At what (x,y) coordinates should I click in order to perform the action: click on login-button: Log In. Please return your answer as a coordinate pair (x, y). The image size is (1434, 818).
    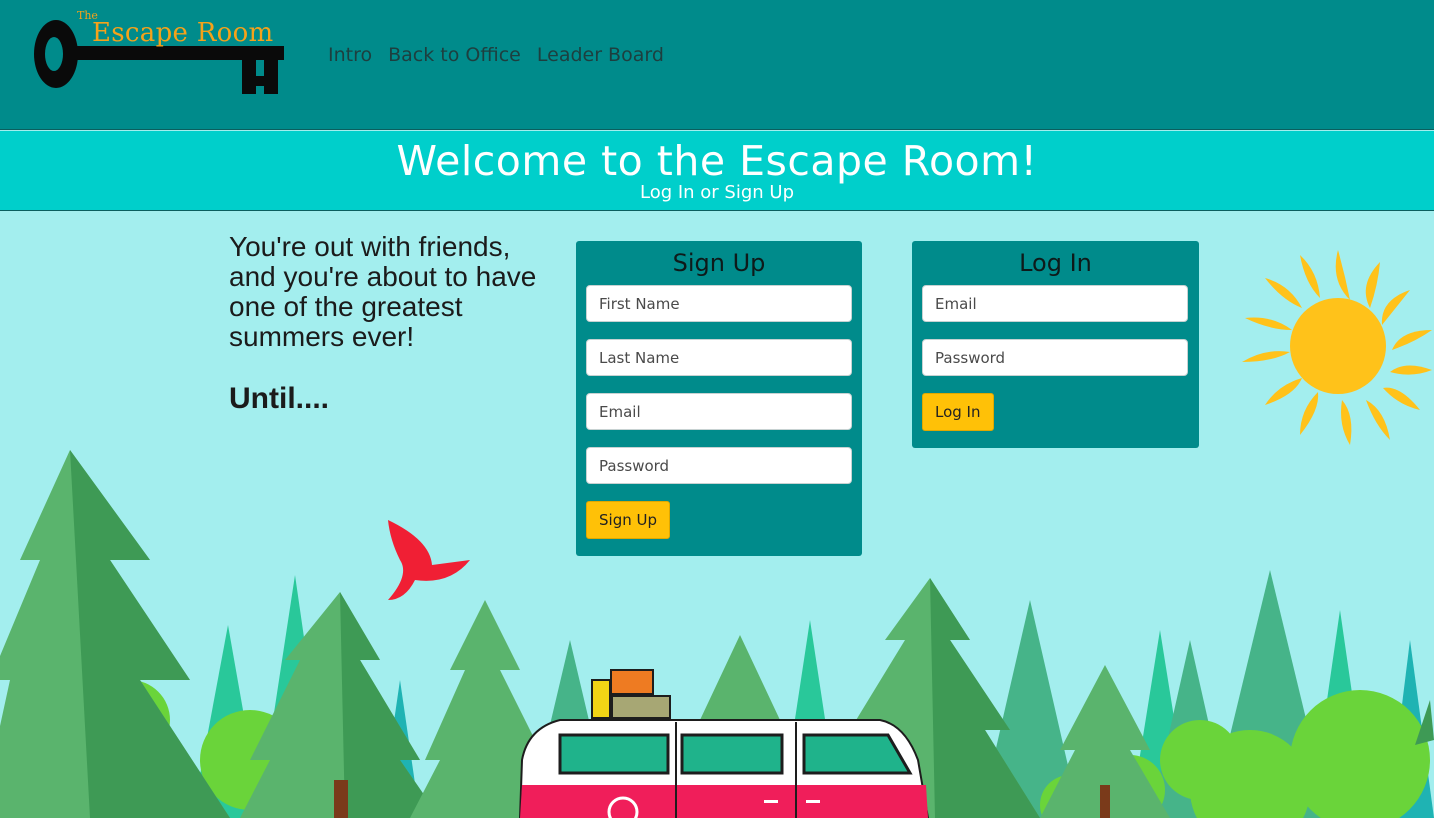
    Looking at the image, I should click on (958, 412).